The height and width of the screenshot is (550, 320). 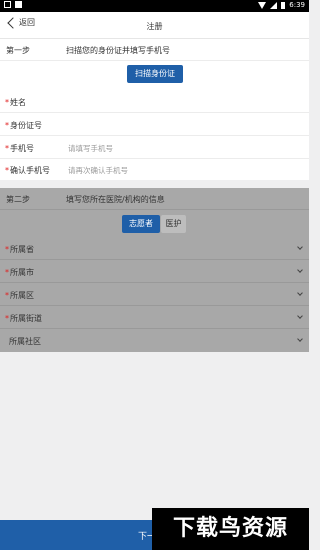 What do you see at coordinates (18, 50) in the screenshot?
I see `step1-label: 第一步` at bounding box center [18, 50].